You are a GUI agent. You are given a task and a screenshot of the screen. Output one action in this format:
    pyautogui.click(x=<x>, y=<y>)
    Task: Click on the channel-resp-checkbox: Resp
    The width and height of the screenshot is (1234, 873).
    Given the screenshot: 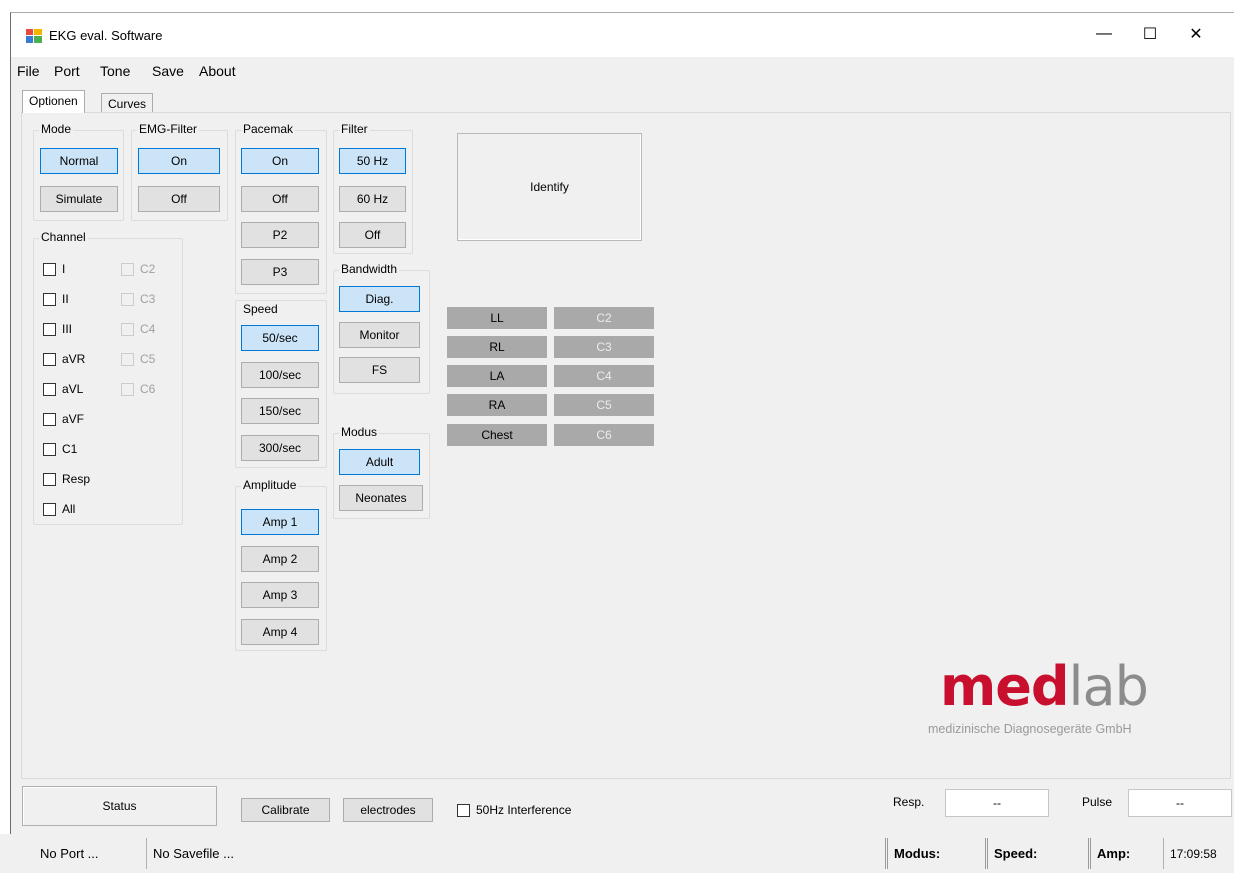 What is the action you would take?
    pyautogui.click(x=66, y=479)
    